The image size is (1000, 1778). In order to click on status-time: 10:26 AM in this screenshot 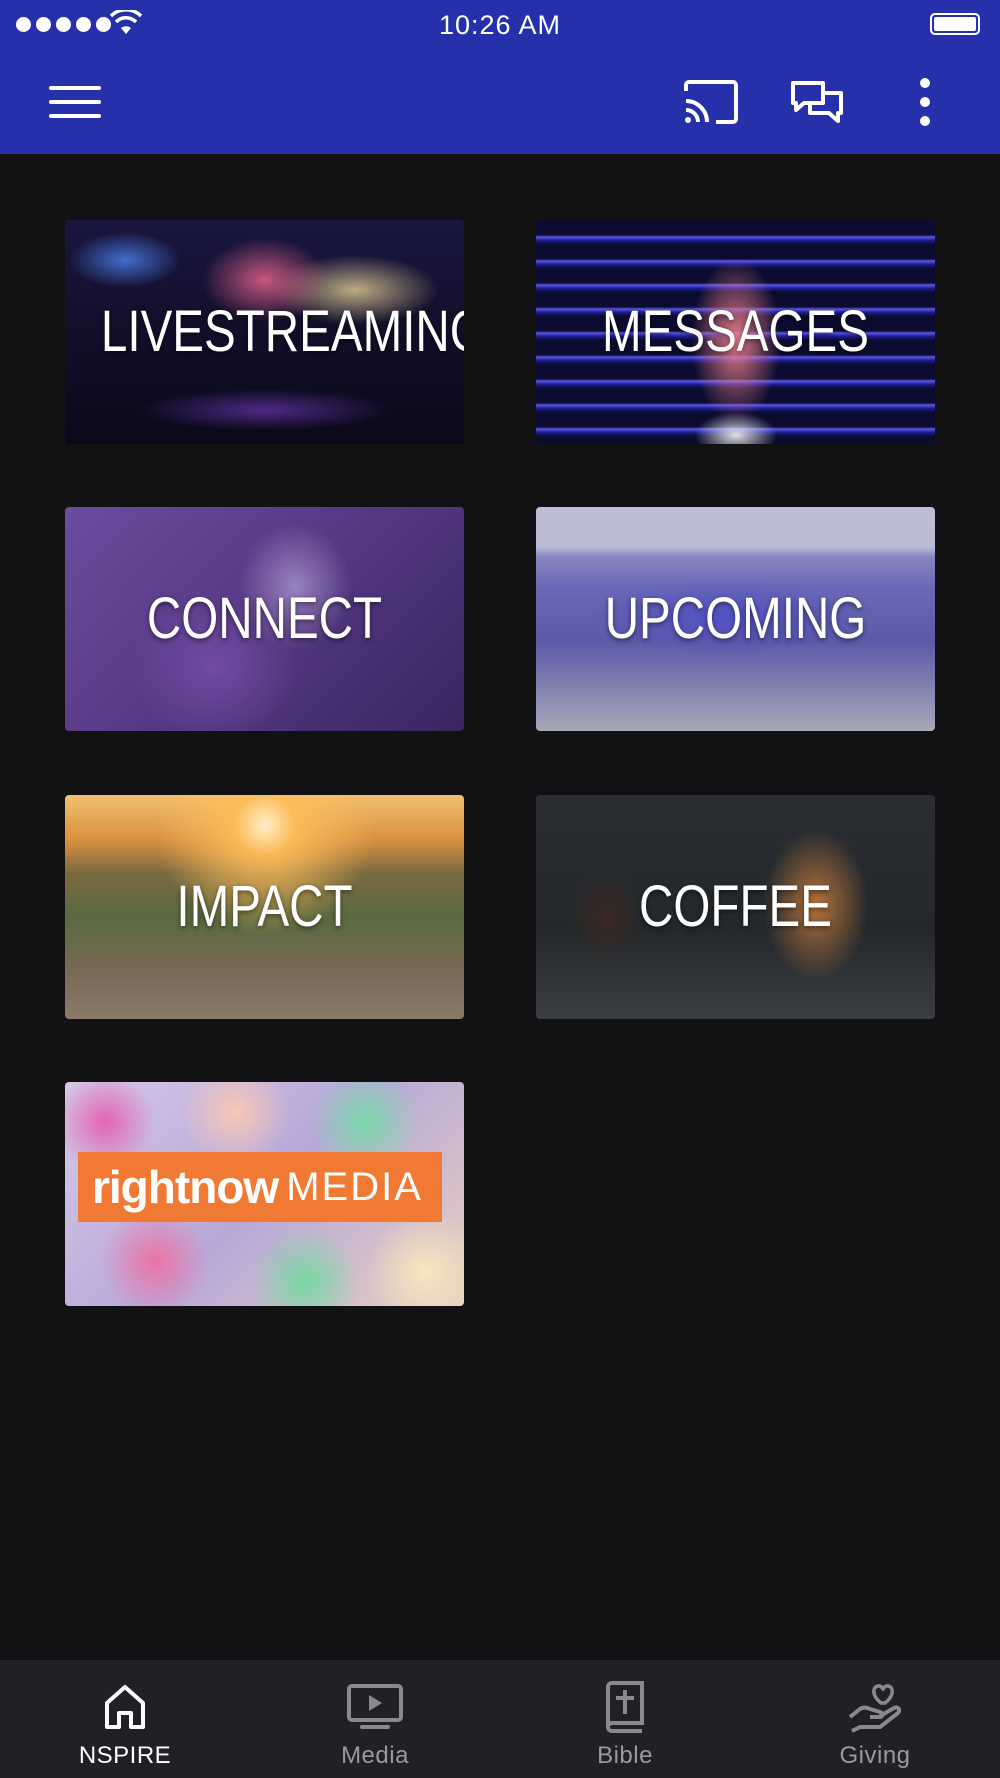, I will do `click(500, 25)`.